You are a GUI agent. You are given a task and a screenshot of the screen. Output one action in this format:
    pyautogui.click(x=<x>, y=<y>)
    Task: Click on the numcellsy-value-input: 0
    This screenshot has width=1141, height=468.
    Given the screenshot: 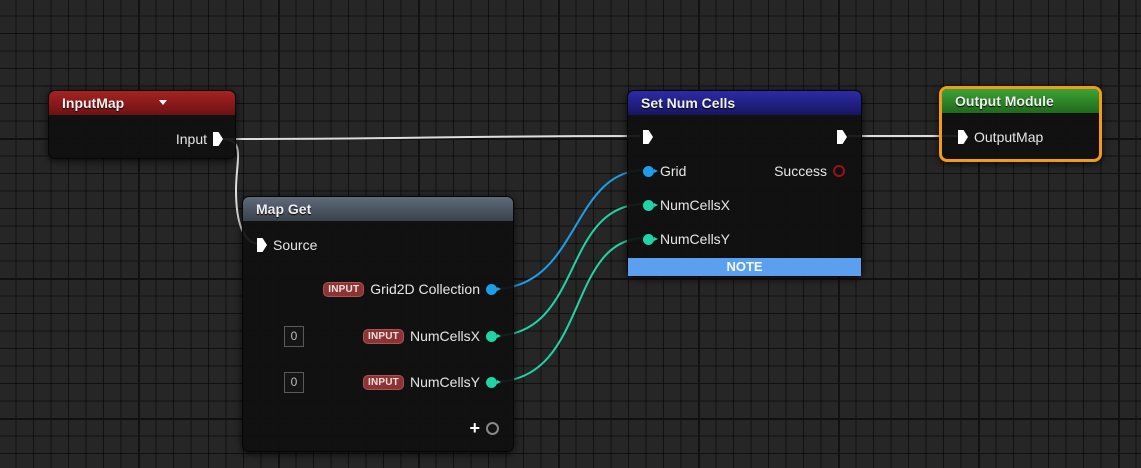 What is the action you would take?
    pyautogui.click(x=294, y=382)
    